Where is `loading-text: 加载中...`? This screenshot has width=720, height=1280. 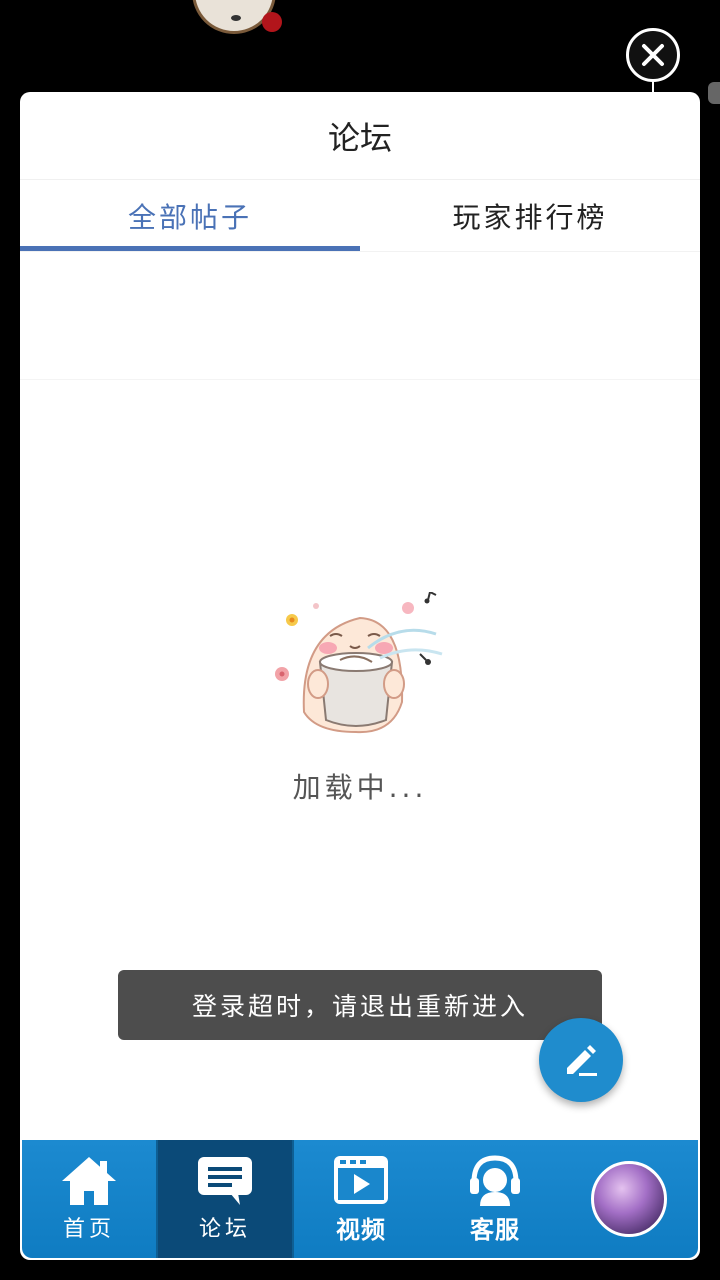
loading-text: 加载中... is located at coordinates (360, 787).